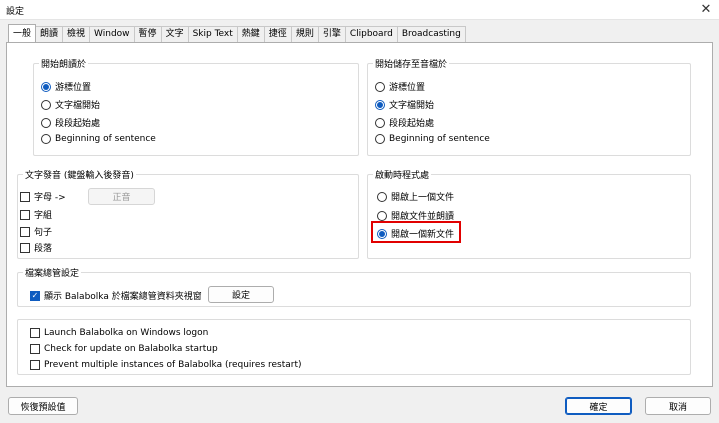 This screenshot has width=719, height=423. I want to click on startup-title: 啟動時程式處, so click(402, 174).